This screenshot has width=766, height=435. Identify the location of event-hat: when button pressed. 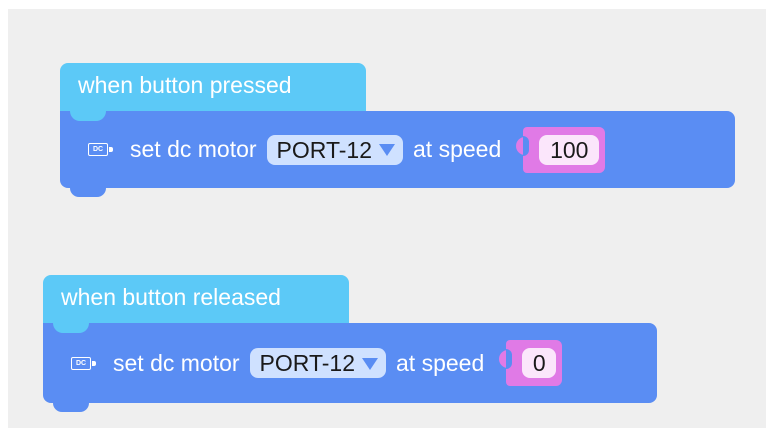
(213, 87).